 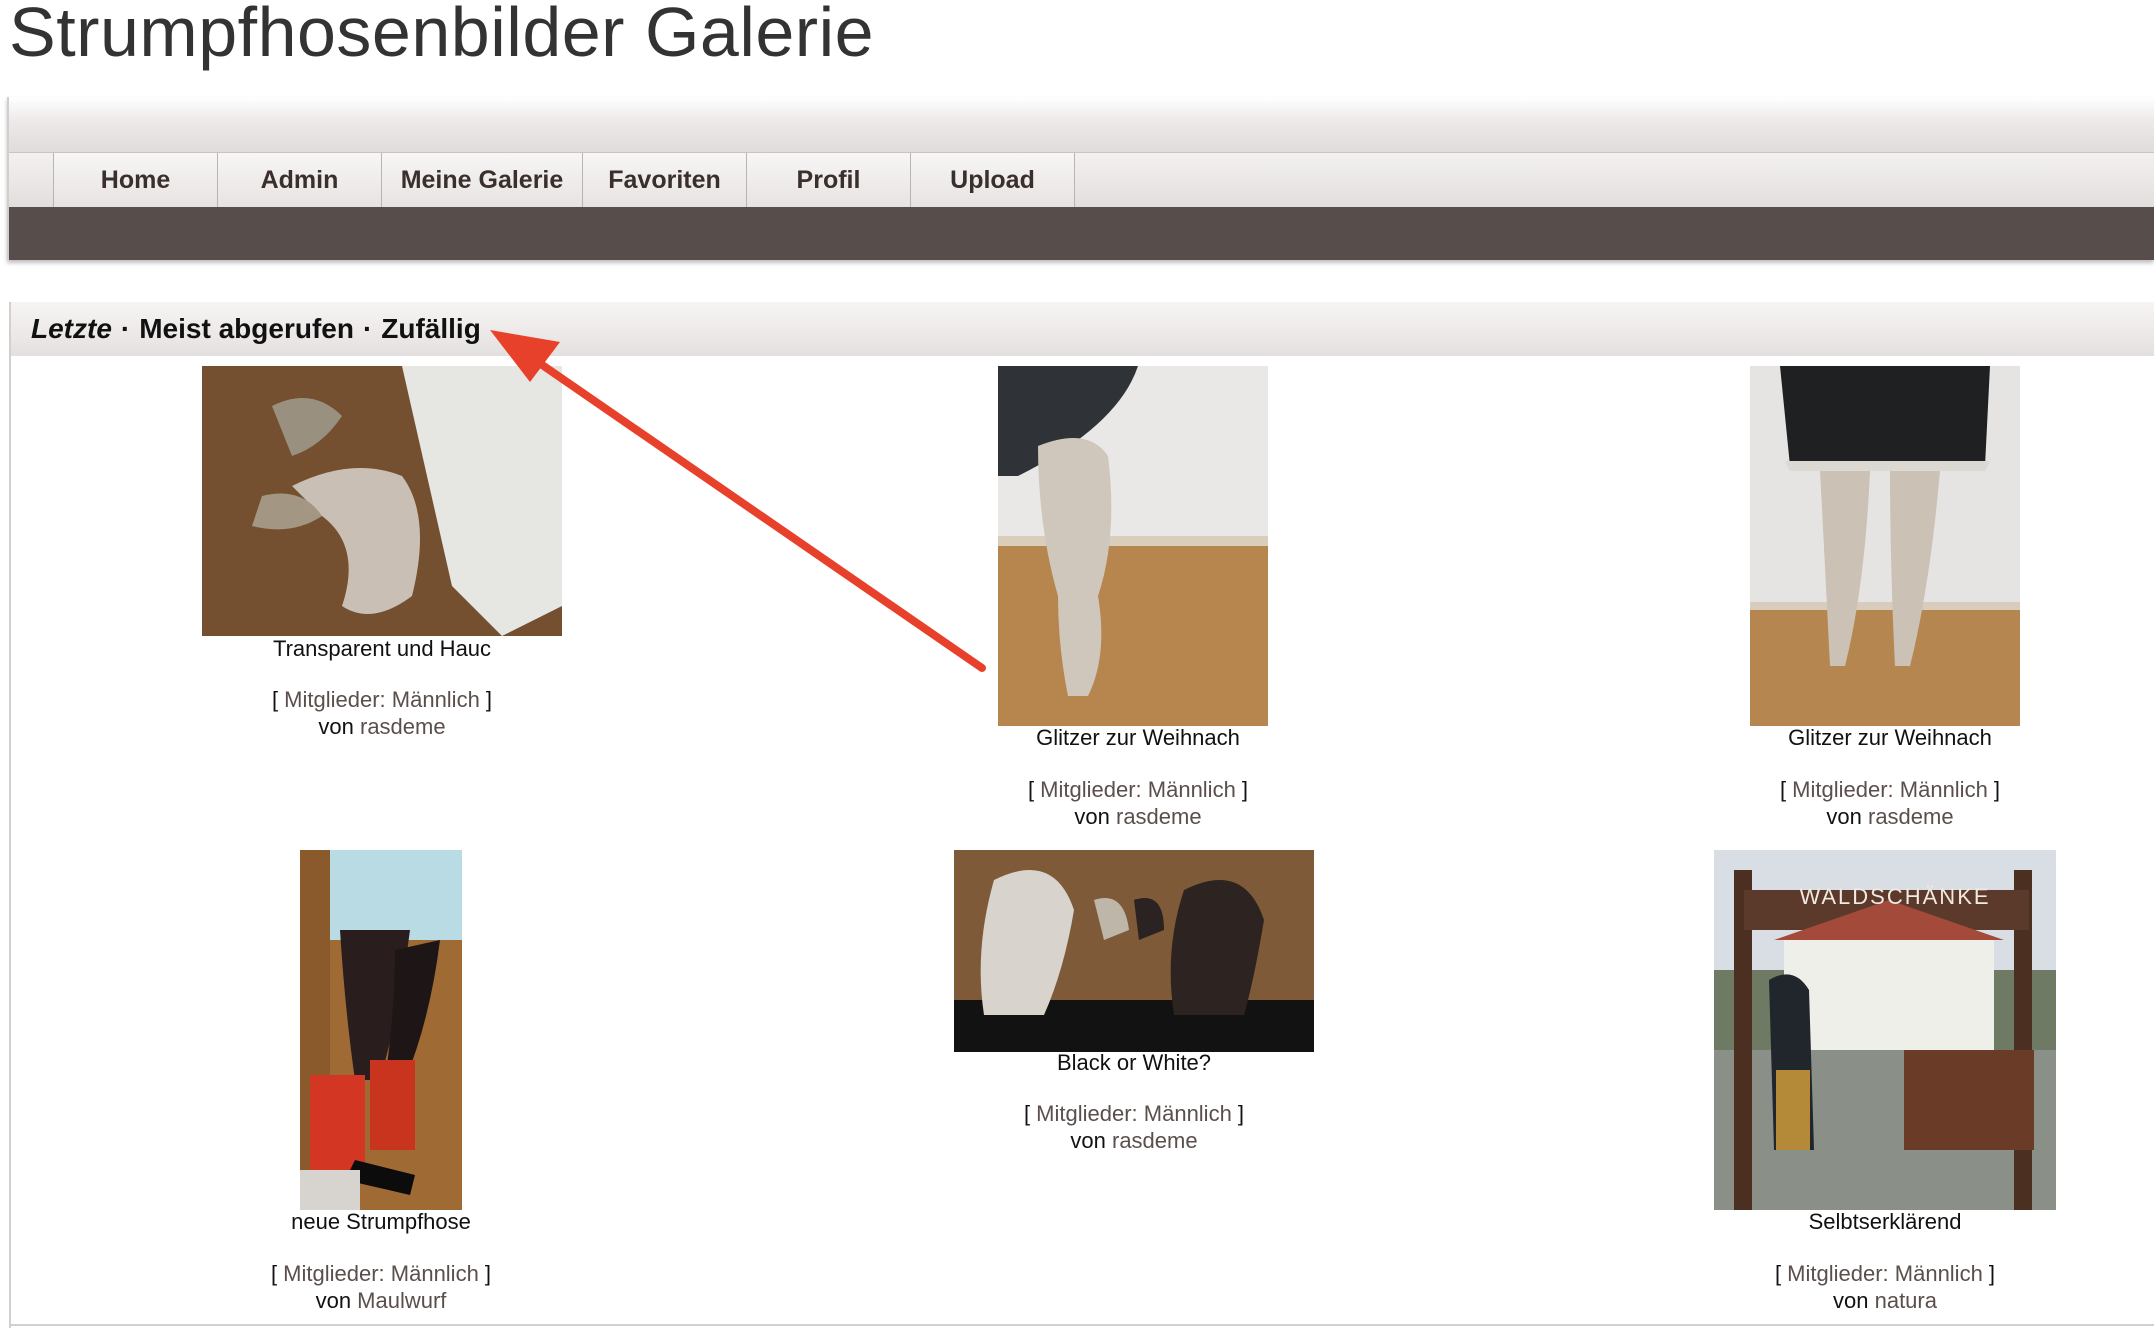 I want to click on sort-random-link: Zufällig, so click(x=431, y=329).